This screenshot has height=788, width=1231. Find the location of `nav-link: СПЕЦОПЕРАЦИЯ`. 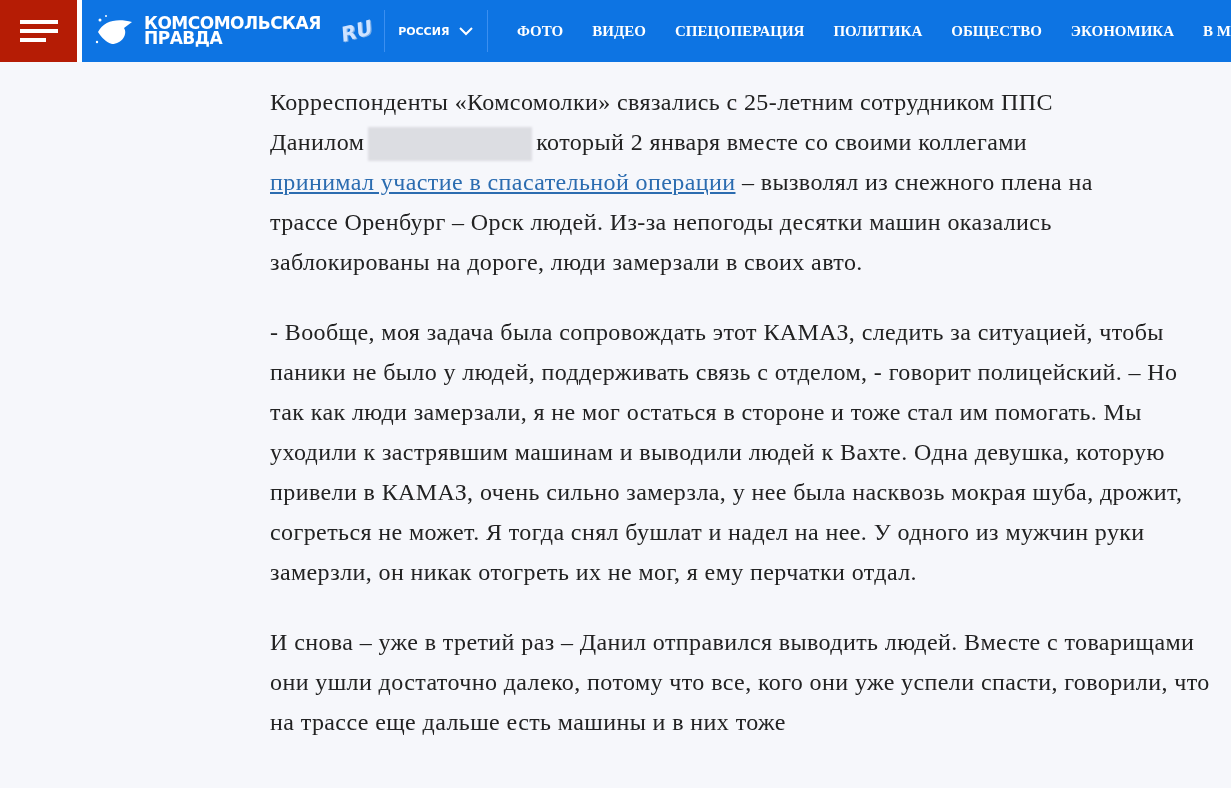

nav-link: СПЕЦОПЕРАЦИЯ is located at coordinates (739, 31).